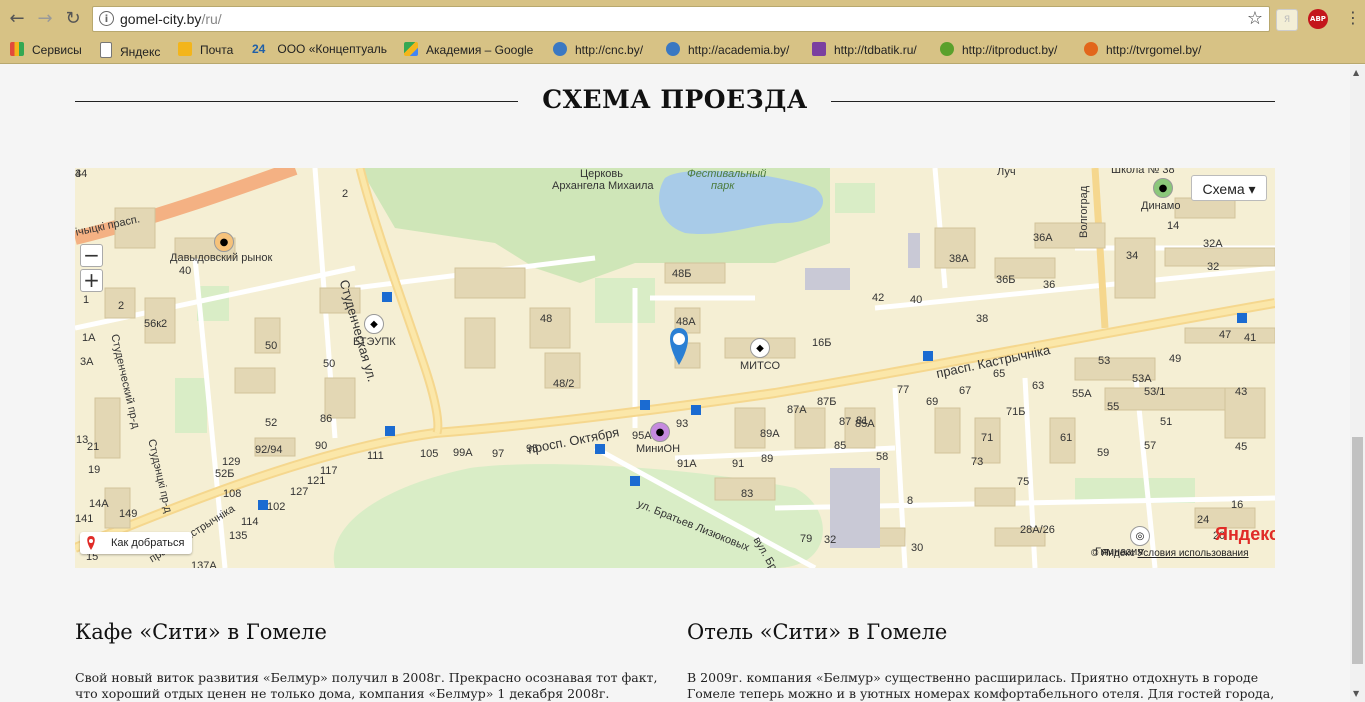 This screenshot has height=702, width=1365. I want to click on house-number: 53, so click(1104, 361).